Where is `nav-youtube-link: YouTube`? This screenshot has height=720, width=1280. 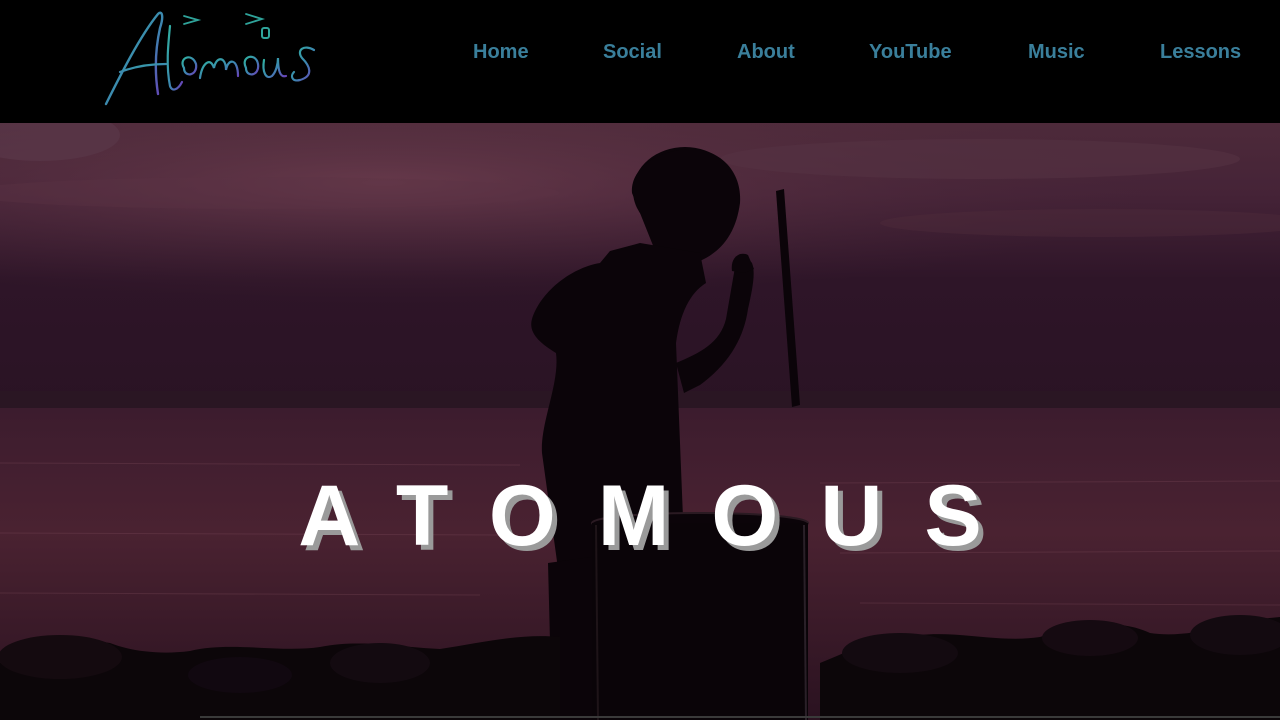 nav-youtube-link: YouTube is located at coordinates (910, 52).